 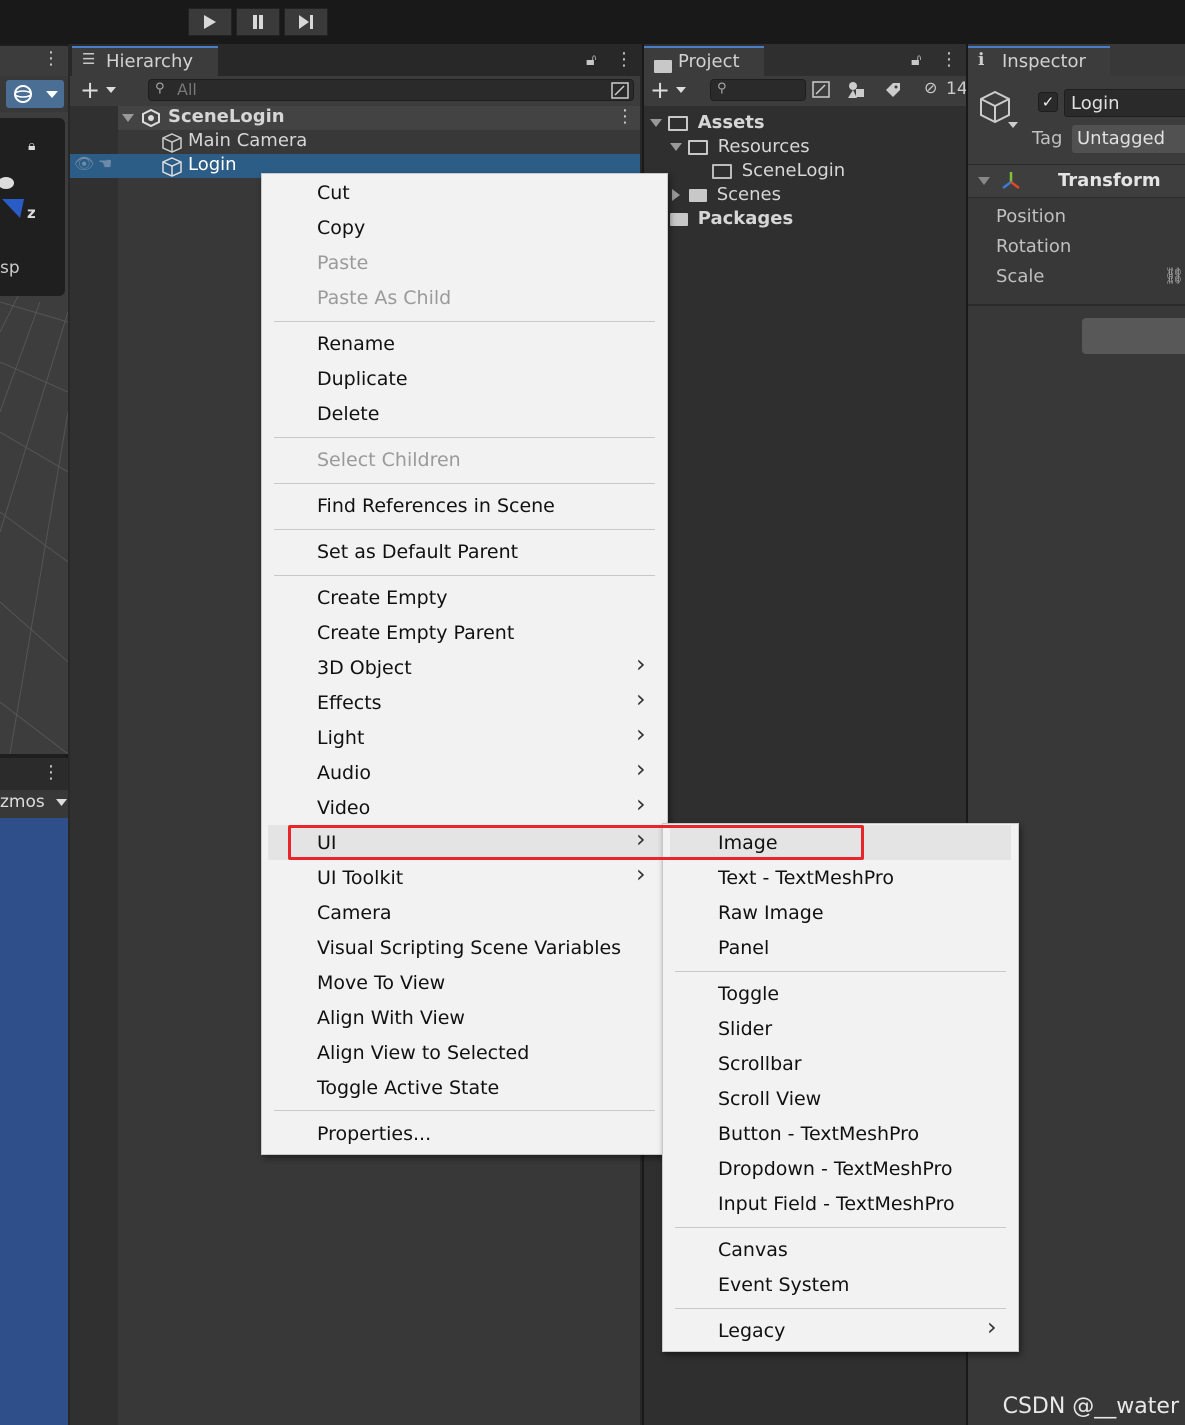 I want to click on menu-item-set-as-default-parent: Set as Default Parent, so click(x=462, y=551).